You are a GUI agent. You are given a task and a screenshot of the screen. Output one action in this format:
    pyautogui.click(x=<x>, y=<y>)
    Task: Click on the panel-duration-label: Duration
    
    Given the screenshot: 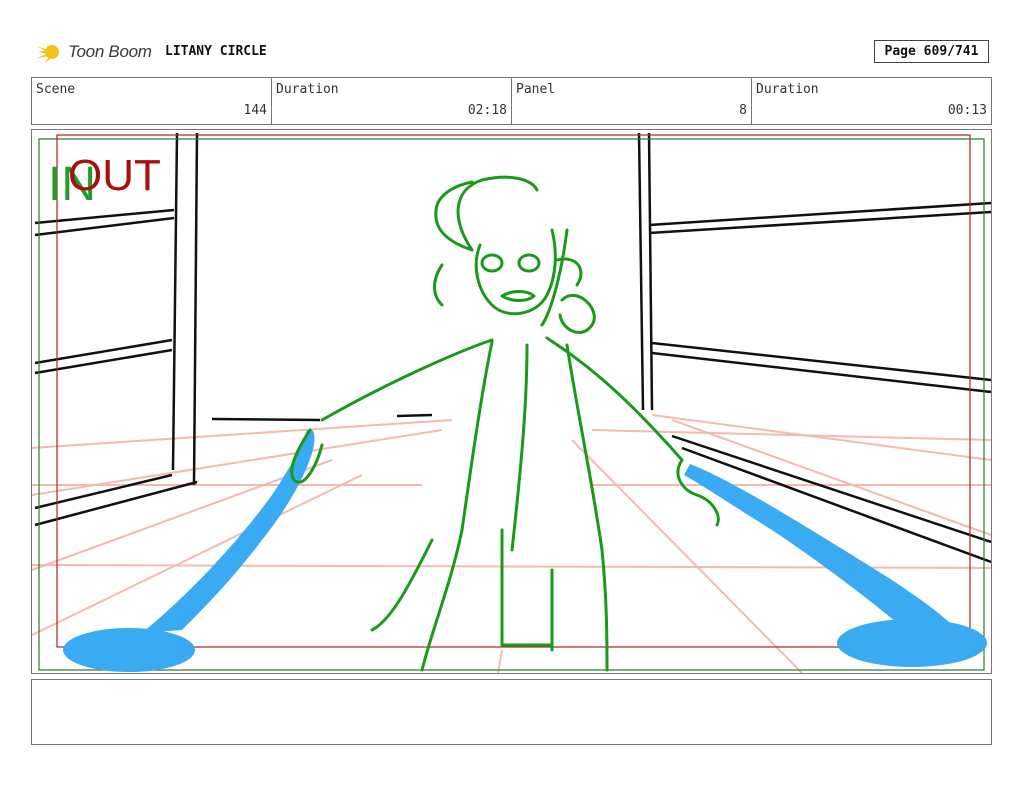 What is the action you would take?
    pyautogui.click(x=787, y=89)
    